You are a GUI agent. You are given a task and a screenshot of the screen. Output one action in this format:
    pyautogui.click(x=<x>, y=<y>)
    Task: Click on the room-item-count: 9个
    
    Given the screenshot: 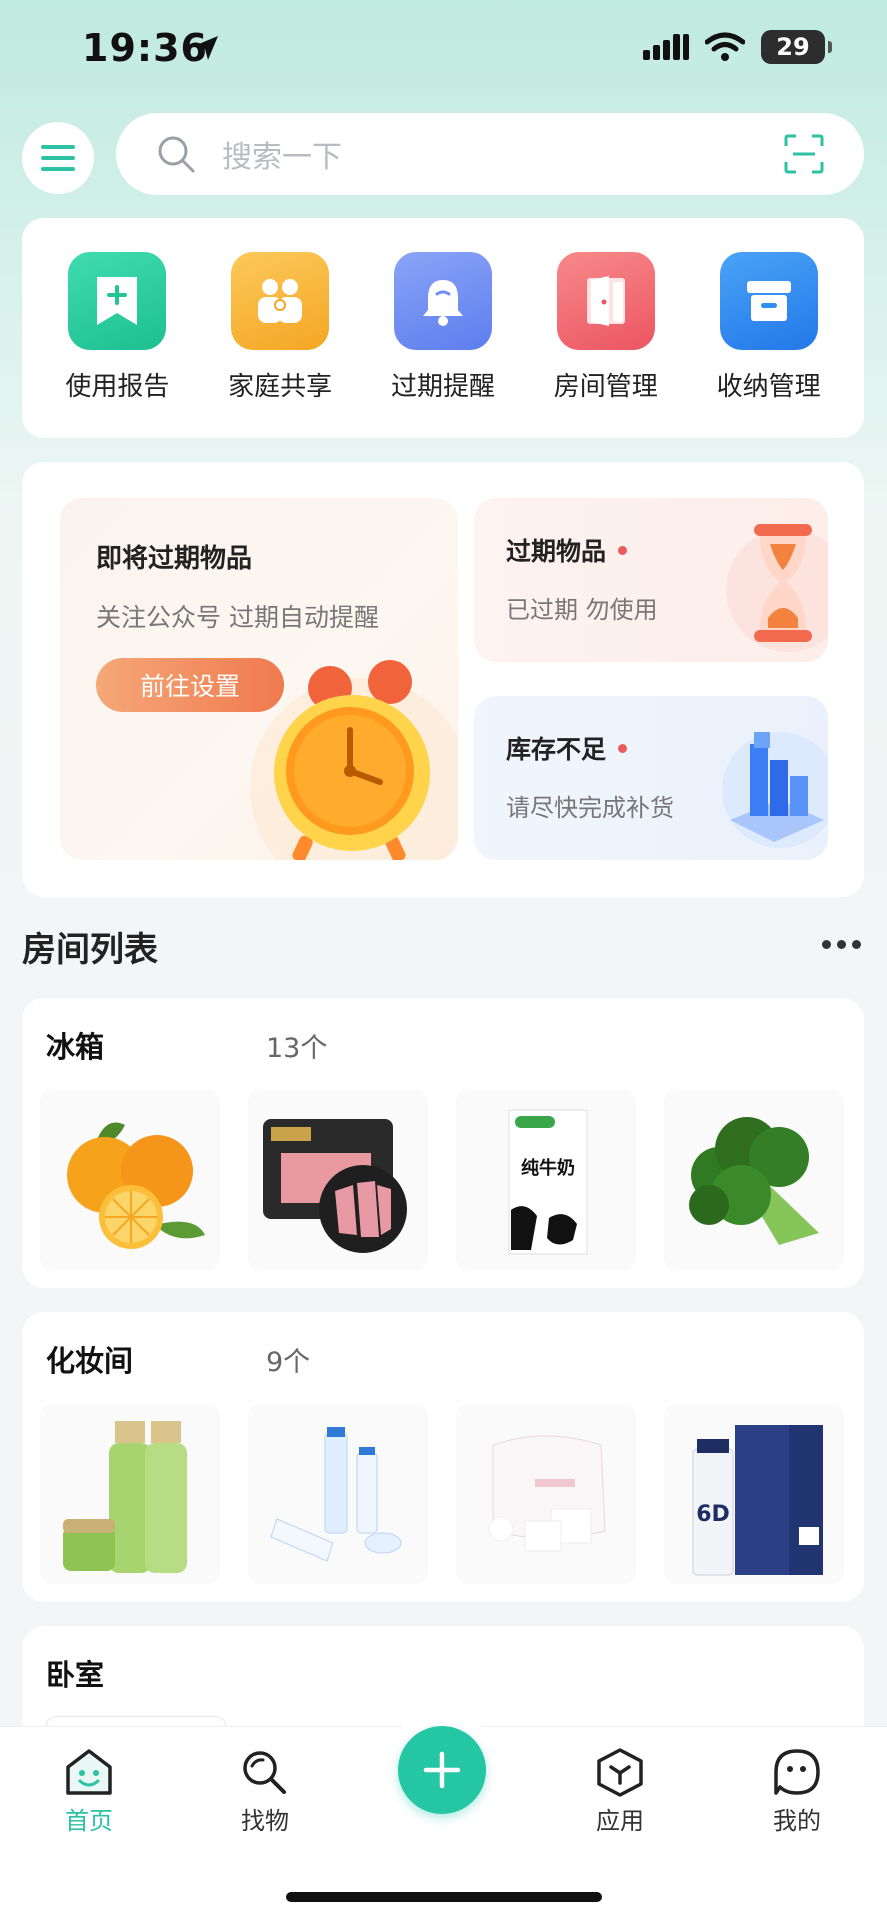 What is the action you would take?
    pyautogui.click(x=288, y=1362)
    